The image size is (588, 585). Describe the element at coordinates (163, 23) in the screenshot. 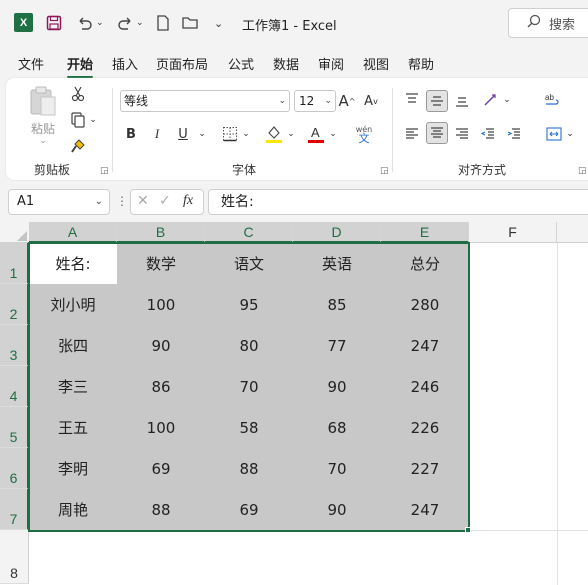

I see `new-document-icon` at that location.